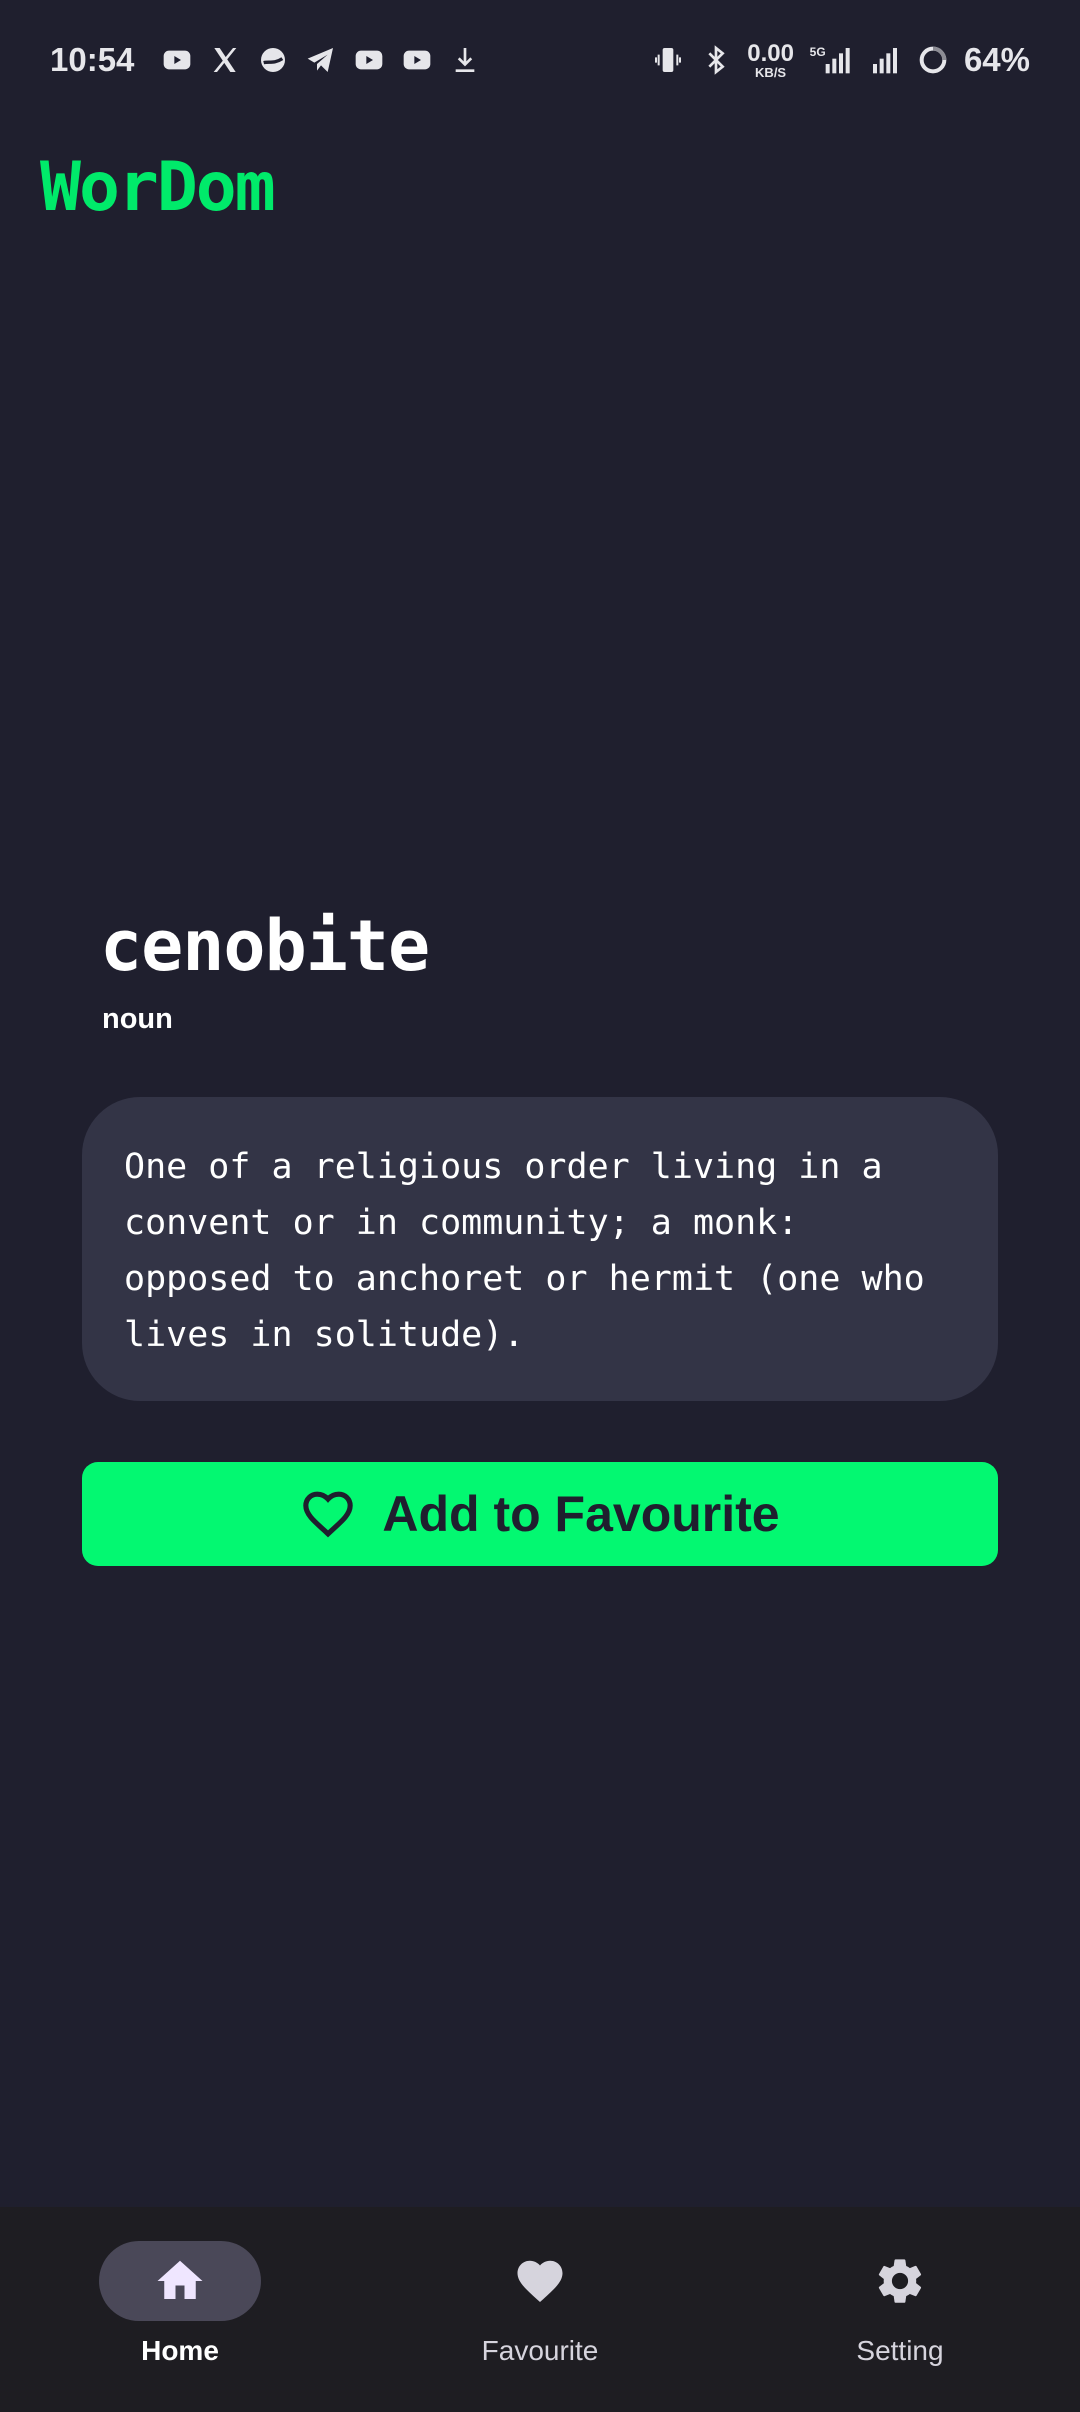  Describe the element at coordinates (885, 60) in the screenshot. I see `signal-icon` at that location.